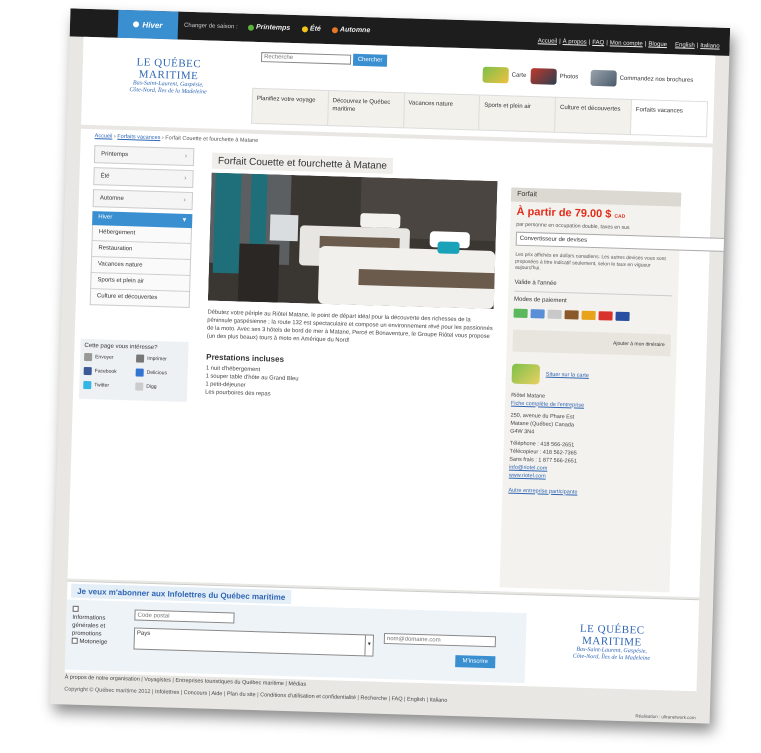  What do you see at coordinates (440, 640) in the screenshot?
I see `email-input` at bounding box center [440, 640].